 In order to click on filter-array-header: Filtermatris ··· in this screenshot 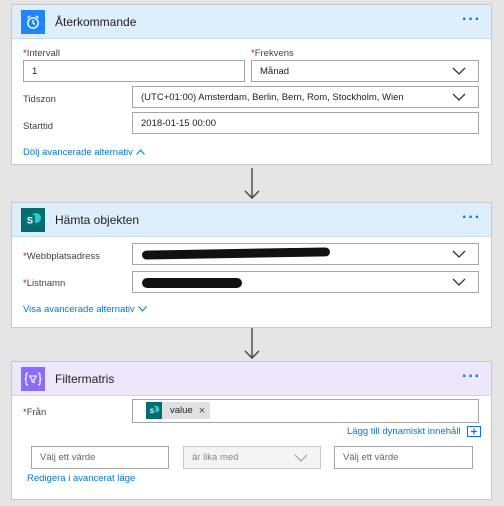, I will do `click(251, 379)`.